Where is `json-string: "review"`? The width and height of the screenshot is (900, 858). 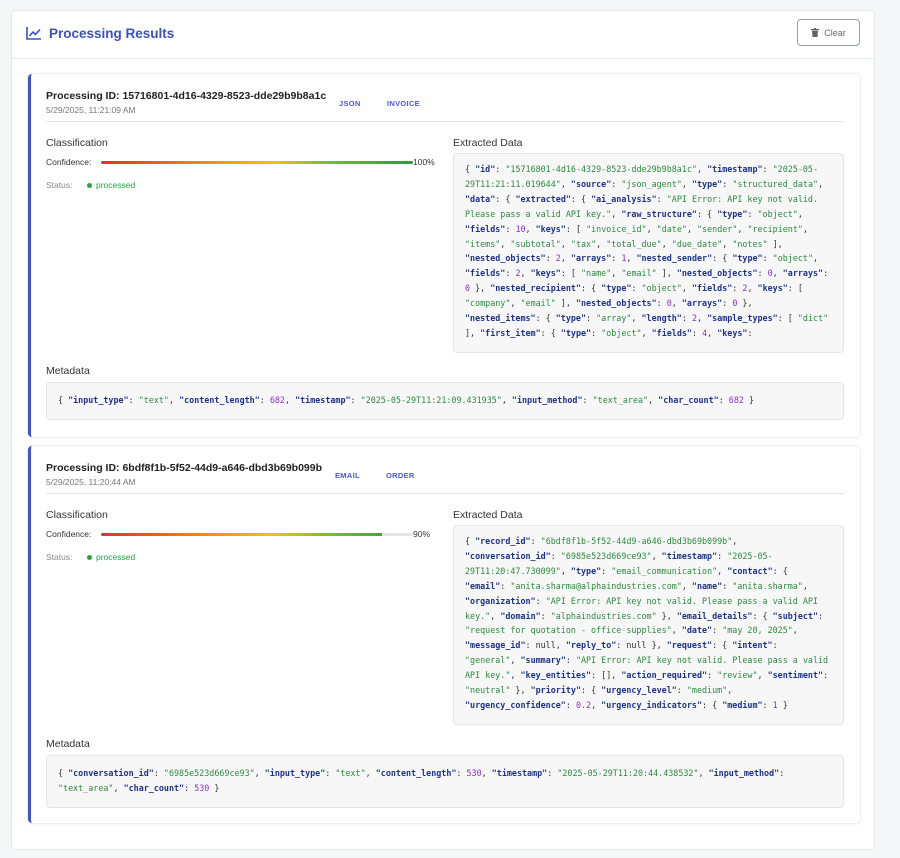 json-string: "review" is located at coordinates (737, 675).